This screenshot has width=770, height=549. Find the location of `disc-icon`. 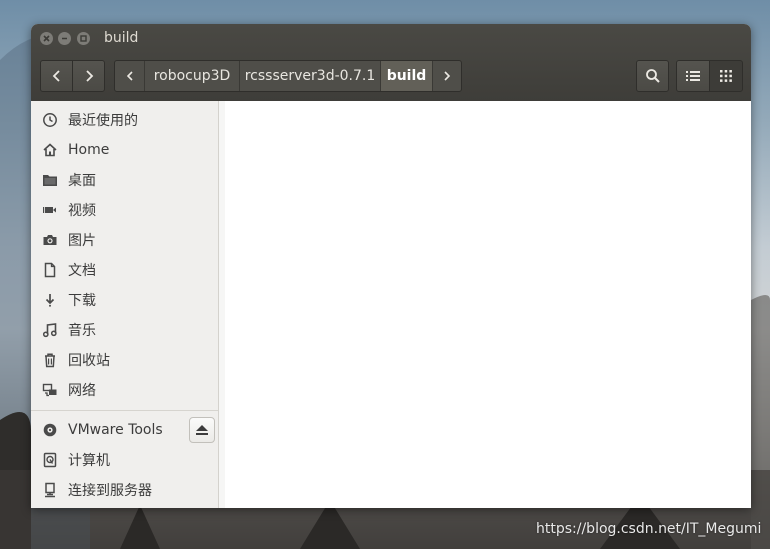

disc-icon is located at coordinates (50, 430).